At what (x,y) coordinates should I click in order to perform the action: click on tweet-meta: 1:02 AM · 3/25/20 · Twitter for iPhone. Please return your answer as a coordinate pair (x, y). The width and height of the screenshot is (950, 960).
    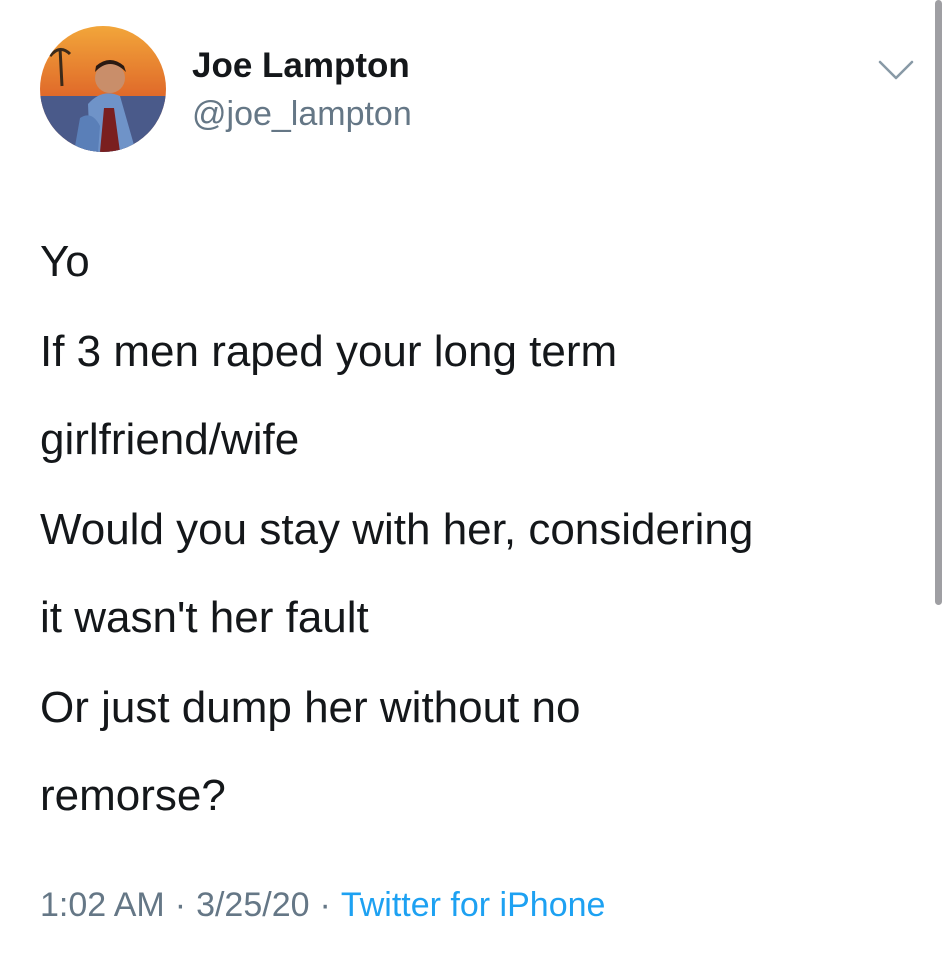
    Looking at the image, I should click on (322, 905).